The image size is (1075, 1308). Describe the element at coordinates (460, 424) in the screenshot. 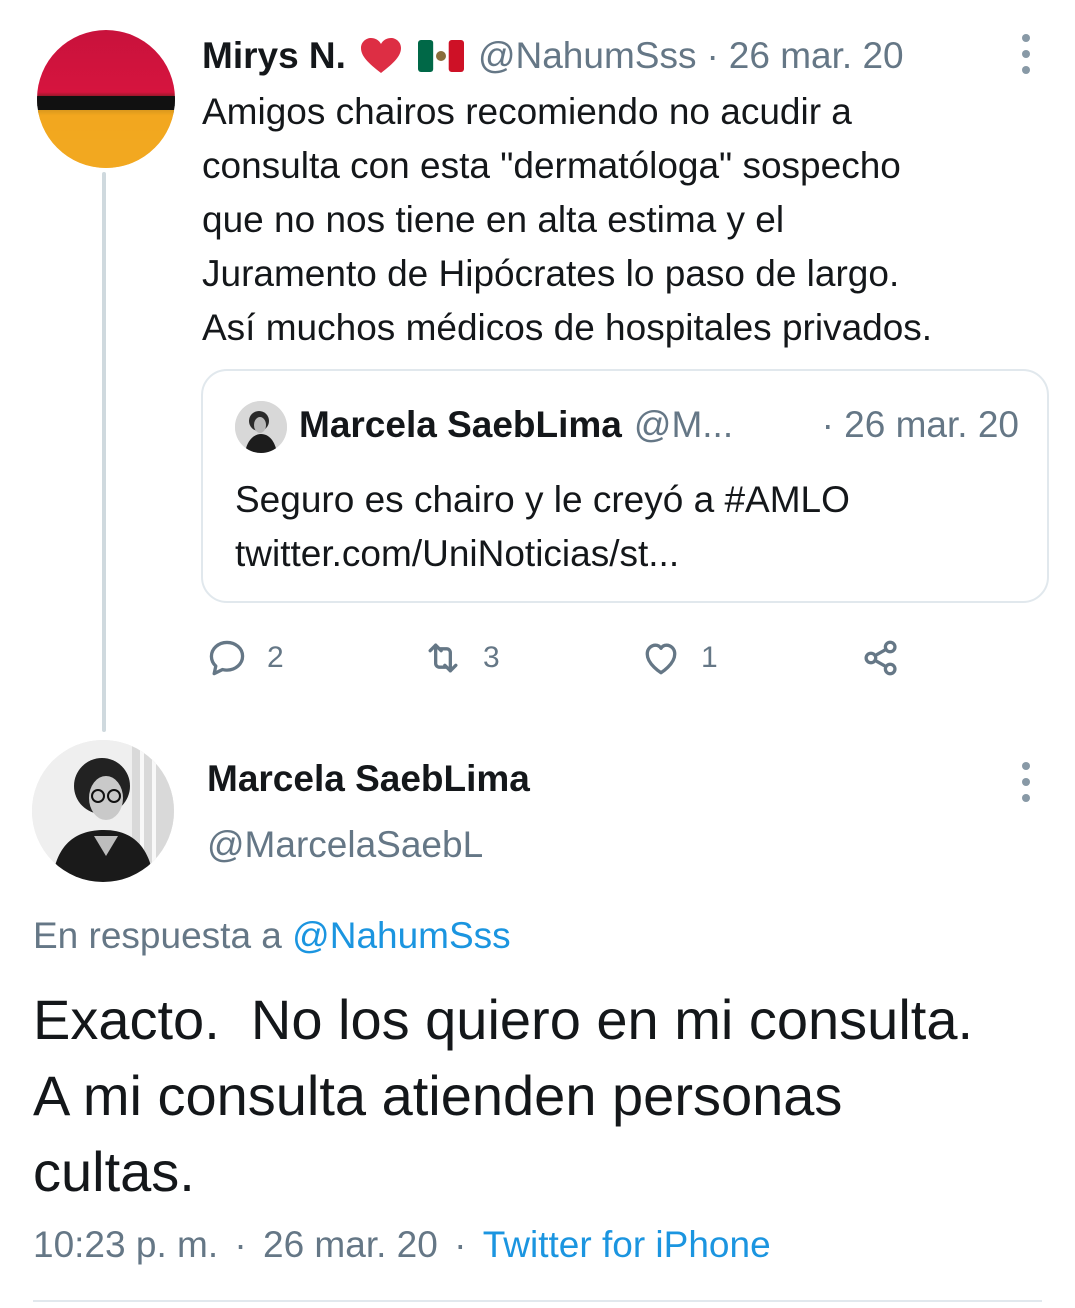

I see `quoted-author-name: Marcela SaebLima` at that location.